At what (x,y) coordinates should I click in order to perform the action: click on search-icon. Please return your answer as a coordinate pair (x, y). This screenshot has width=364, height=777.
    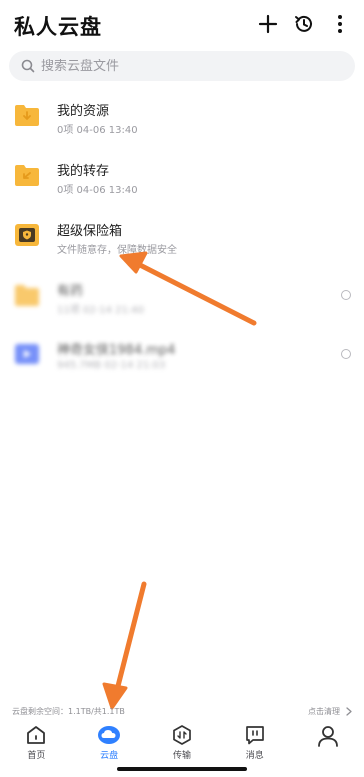
    Looking at the image, I should click on (28, 66).